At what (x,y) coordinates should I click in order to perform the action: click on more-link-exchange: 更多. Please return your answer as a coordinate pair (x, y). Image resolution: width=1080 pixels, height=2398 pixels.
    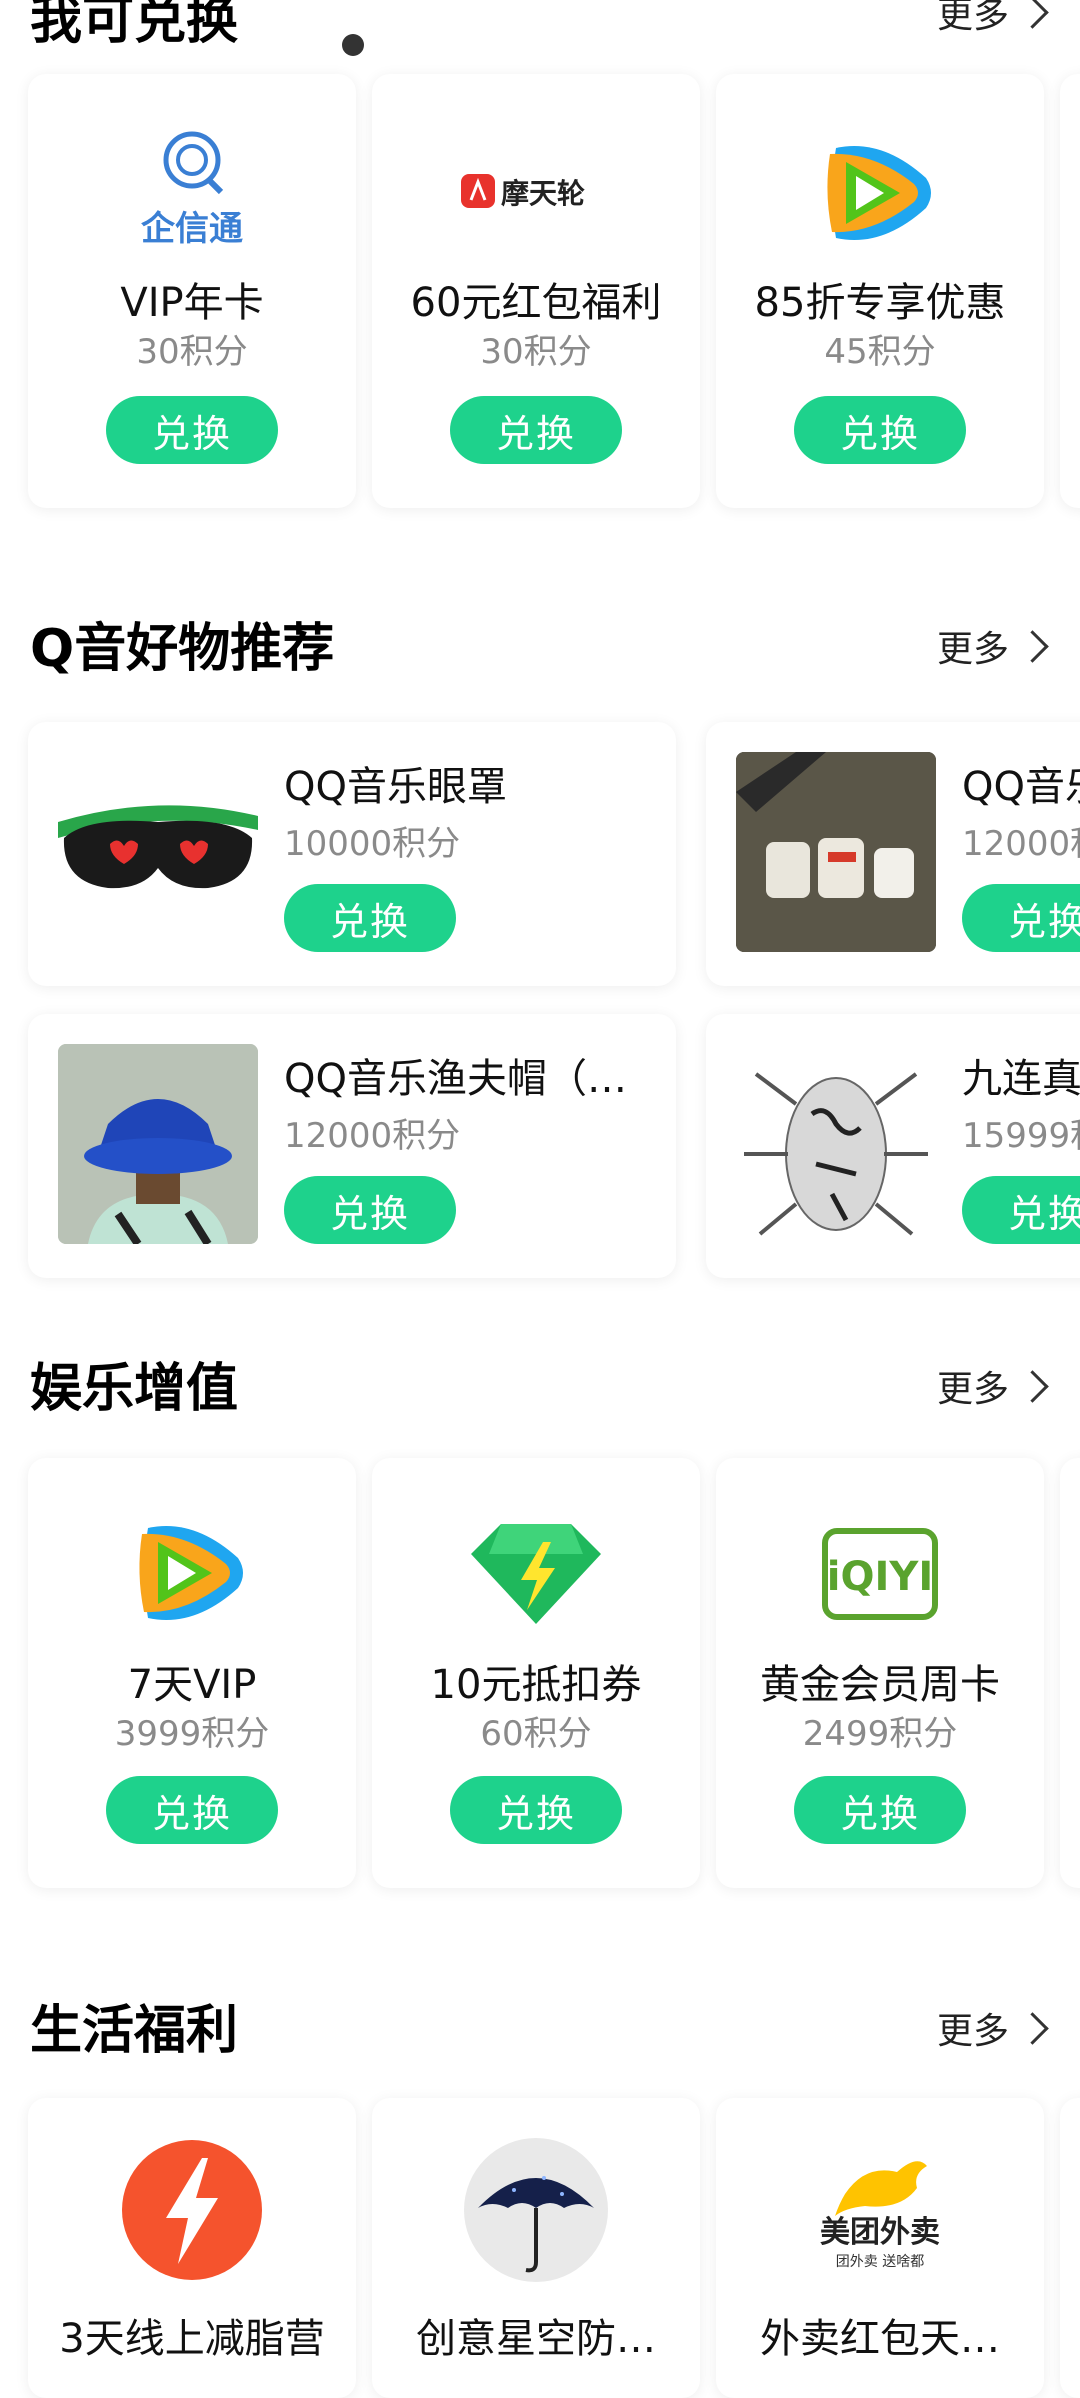
    Looking at the image, I should click on (992, 19).